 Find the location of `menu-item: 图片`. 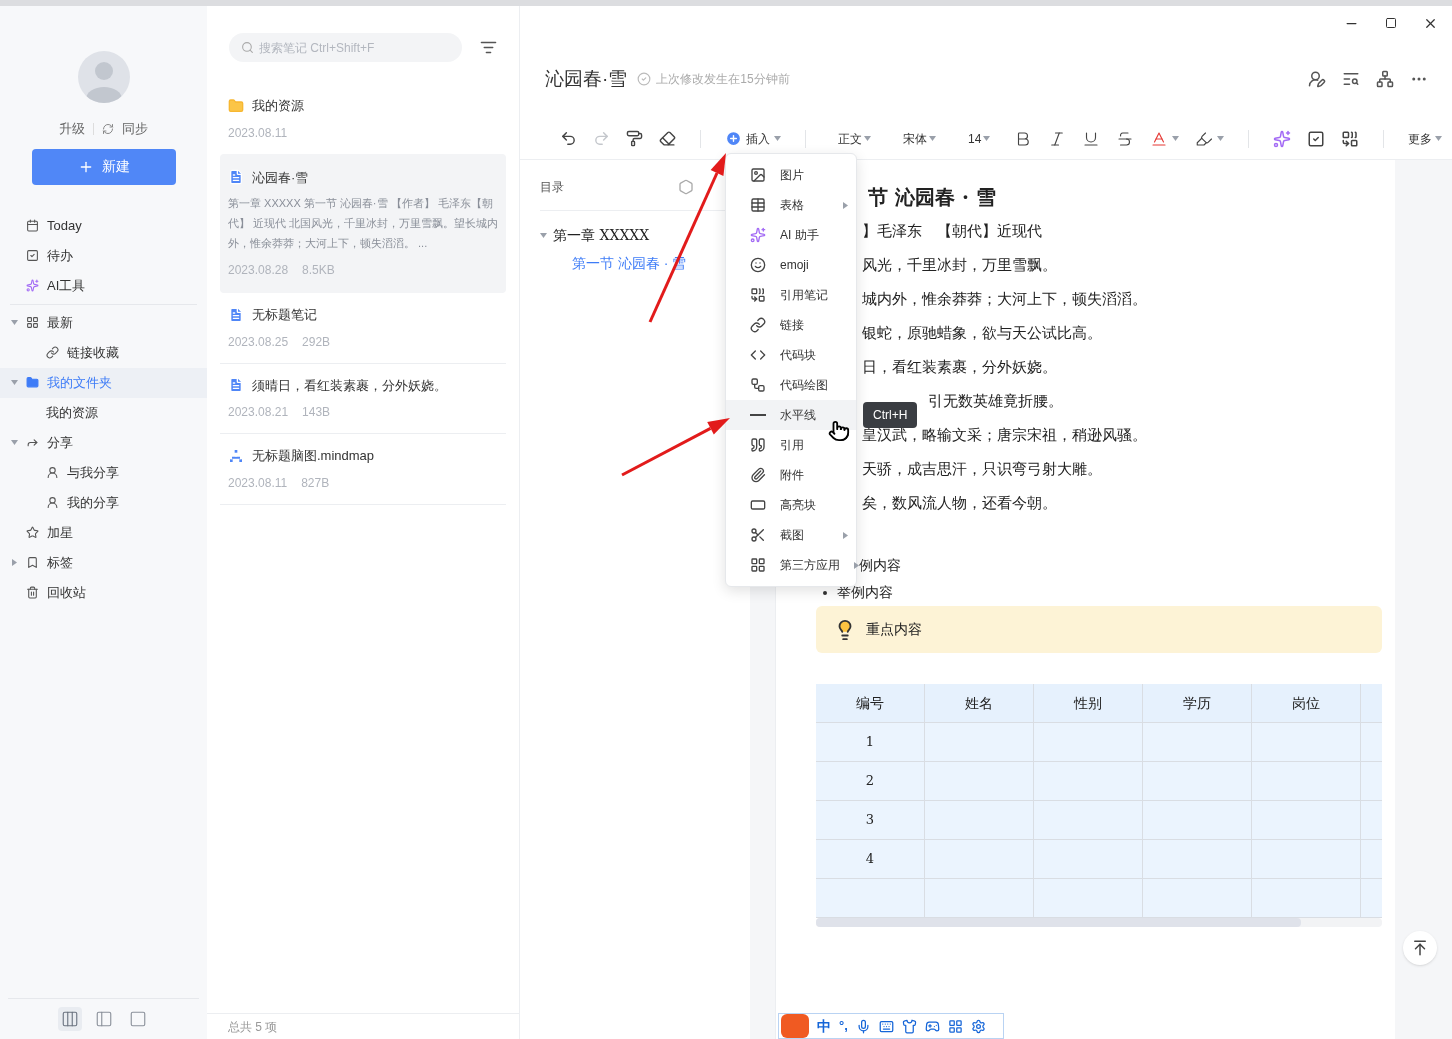

menu-item: 图片 is located at coordinates (791, 175).